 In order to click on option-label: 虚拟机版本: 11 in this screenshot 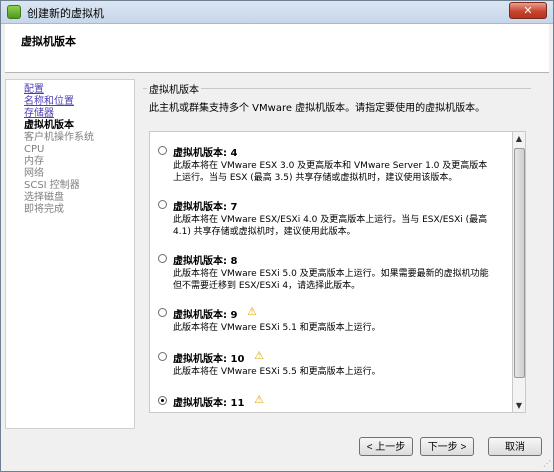, I will do `click(209, 403)`.